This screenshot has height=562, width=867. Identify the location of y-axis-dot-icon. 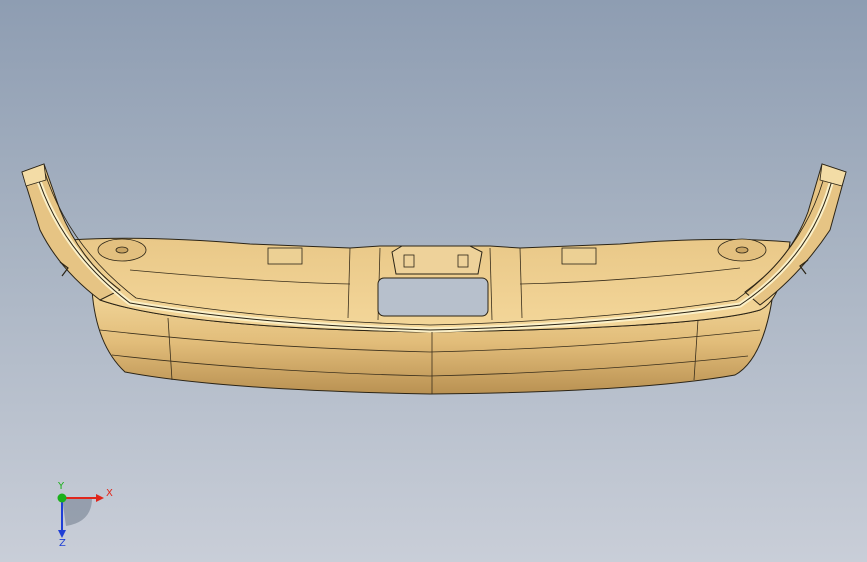
(62, 498).